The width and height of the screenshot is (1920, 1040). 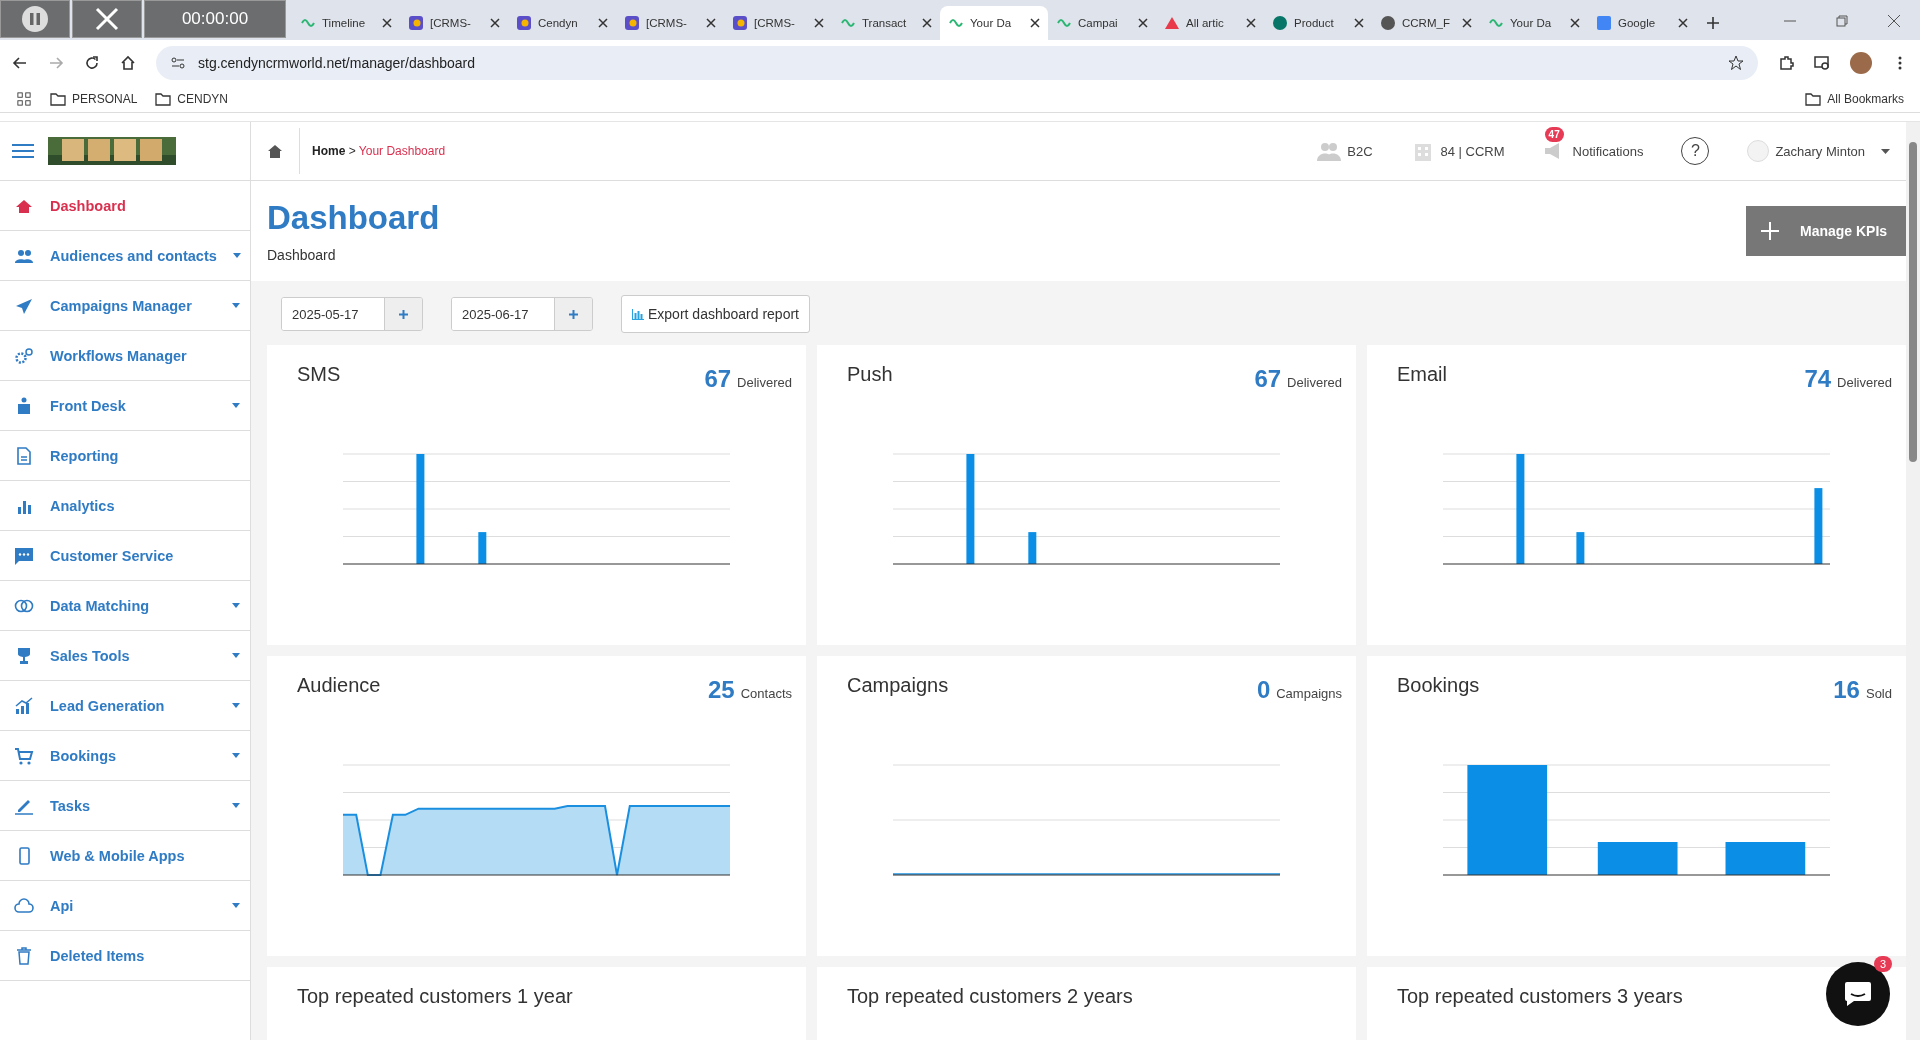 I want to click on browser-tab: Cendyn, so click(x=562, y=23).